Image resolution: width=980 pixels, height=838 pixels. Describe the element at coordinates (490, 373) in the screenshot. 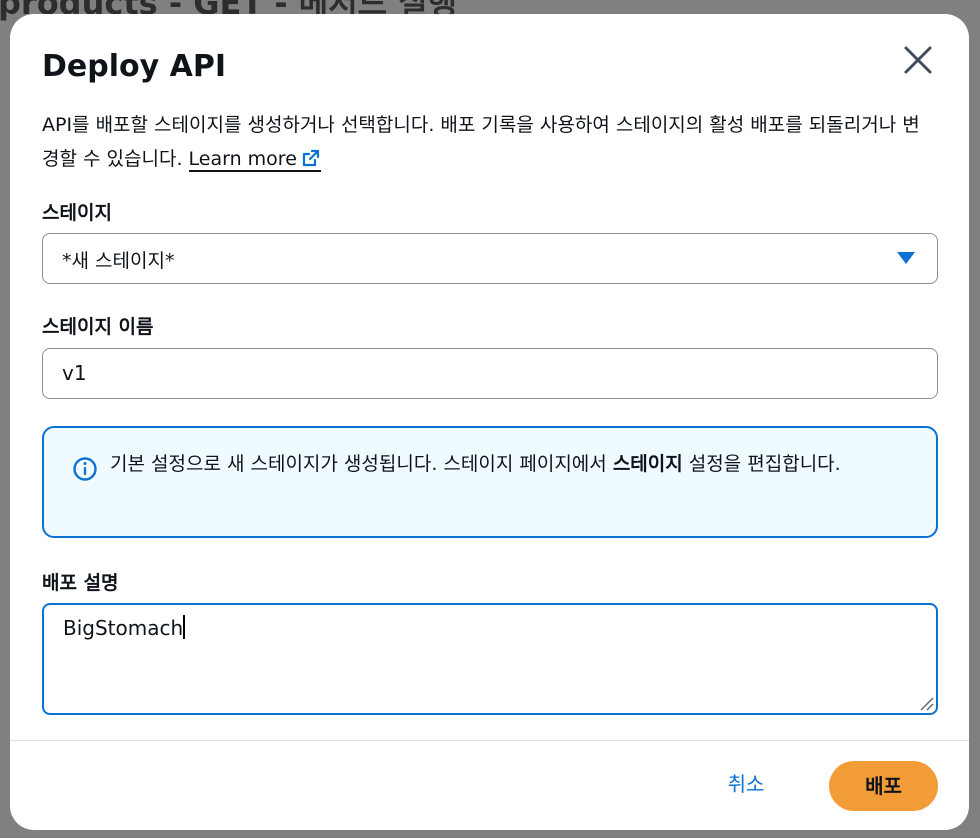

I see `stage-name-input: v1` at that location.